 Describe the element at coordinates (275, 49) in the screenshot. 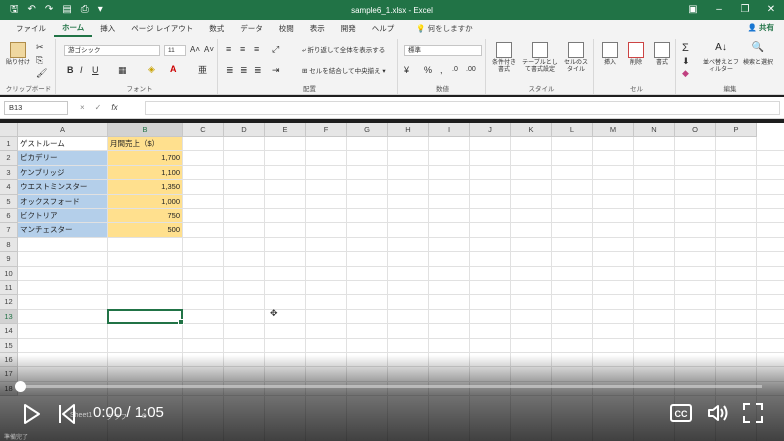

I see `orientation-icon: ⤢` at that location.